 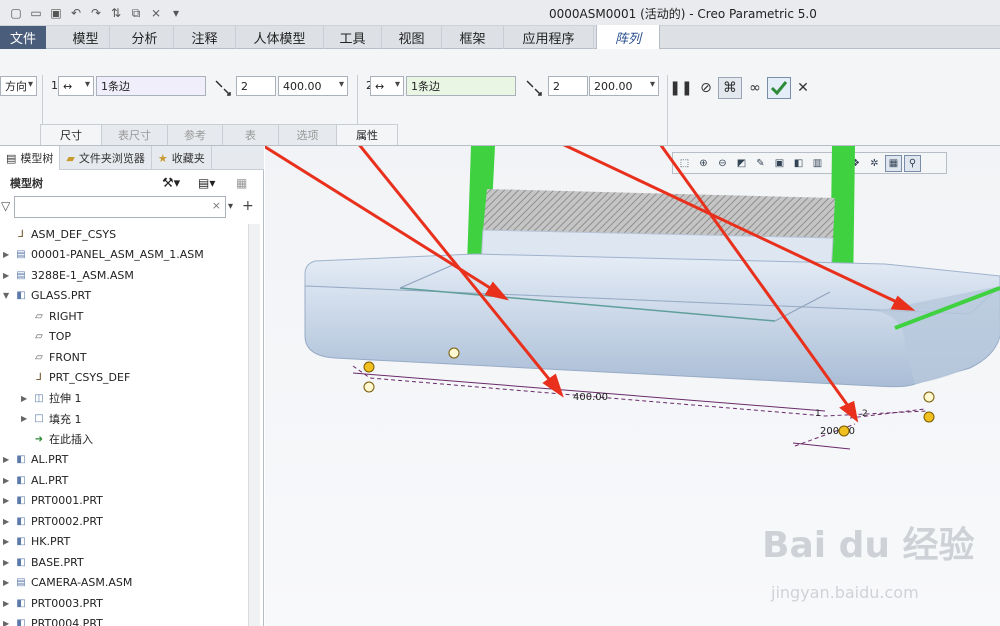 What do you see at coordinates (124, 419) in the screenshot?
I see `tree-item: ▶ □ 填充 1` at bounding box center [124, 419].